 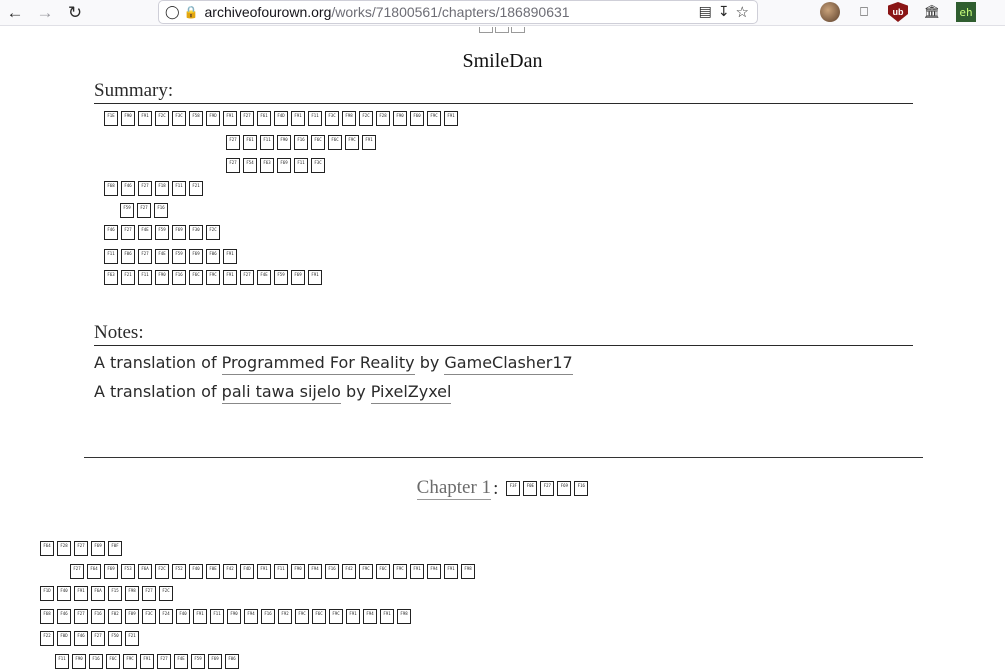 What do you see at coordinates (503, 334) in the screenshot?
I see `notes-heading: Notes:` at bounding box center [503, 334].